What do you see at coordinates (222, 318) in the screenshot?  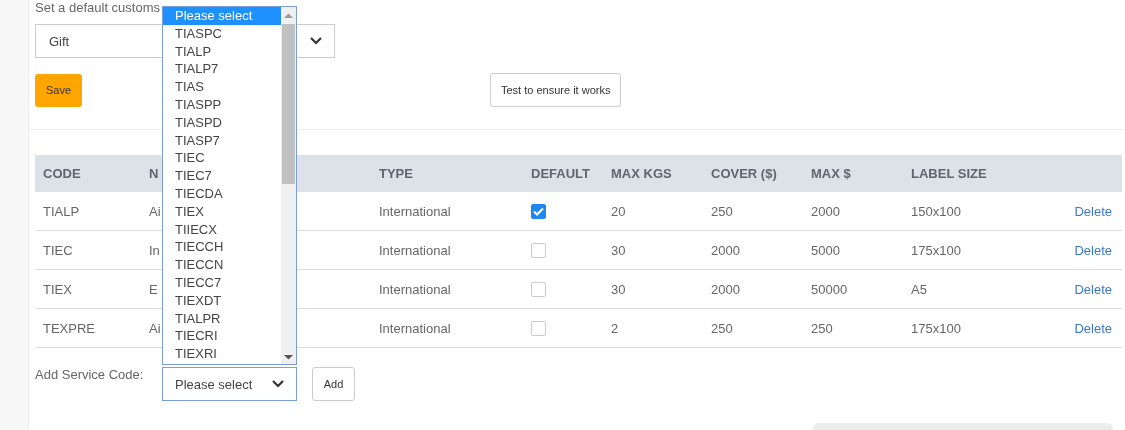 I see `dropdown-option: TIALPR` at bounding box center [222, 318].